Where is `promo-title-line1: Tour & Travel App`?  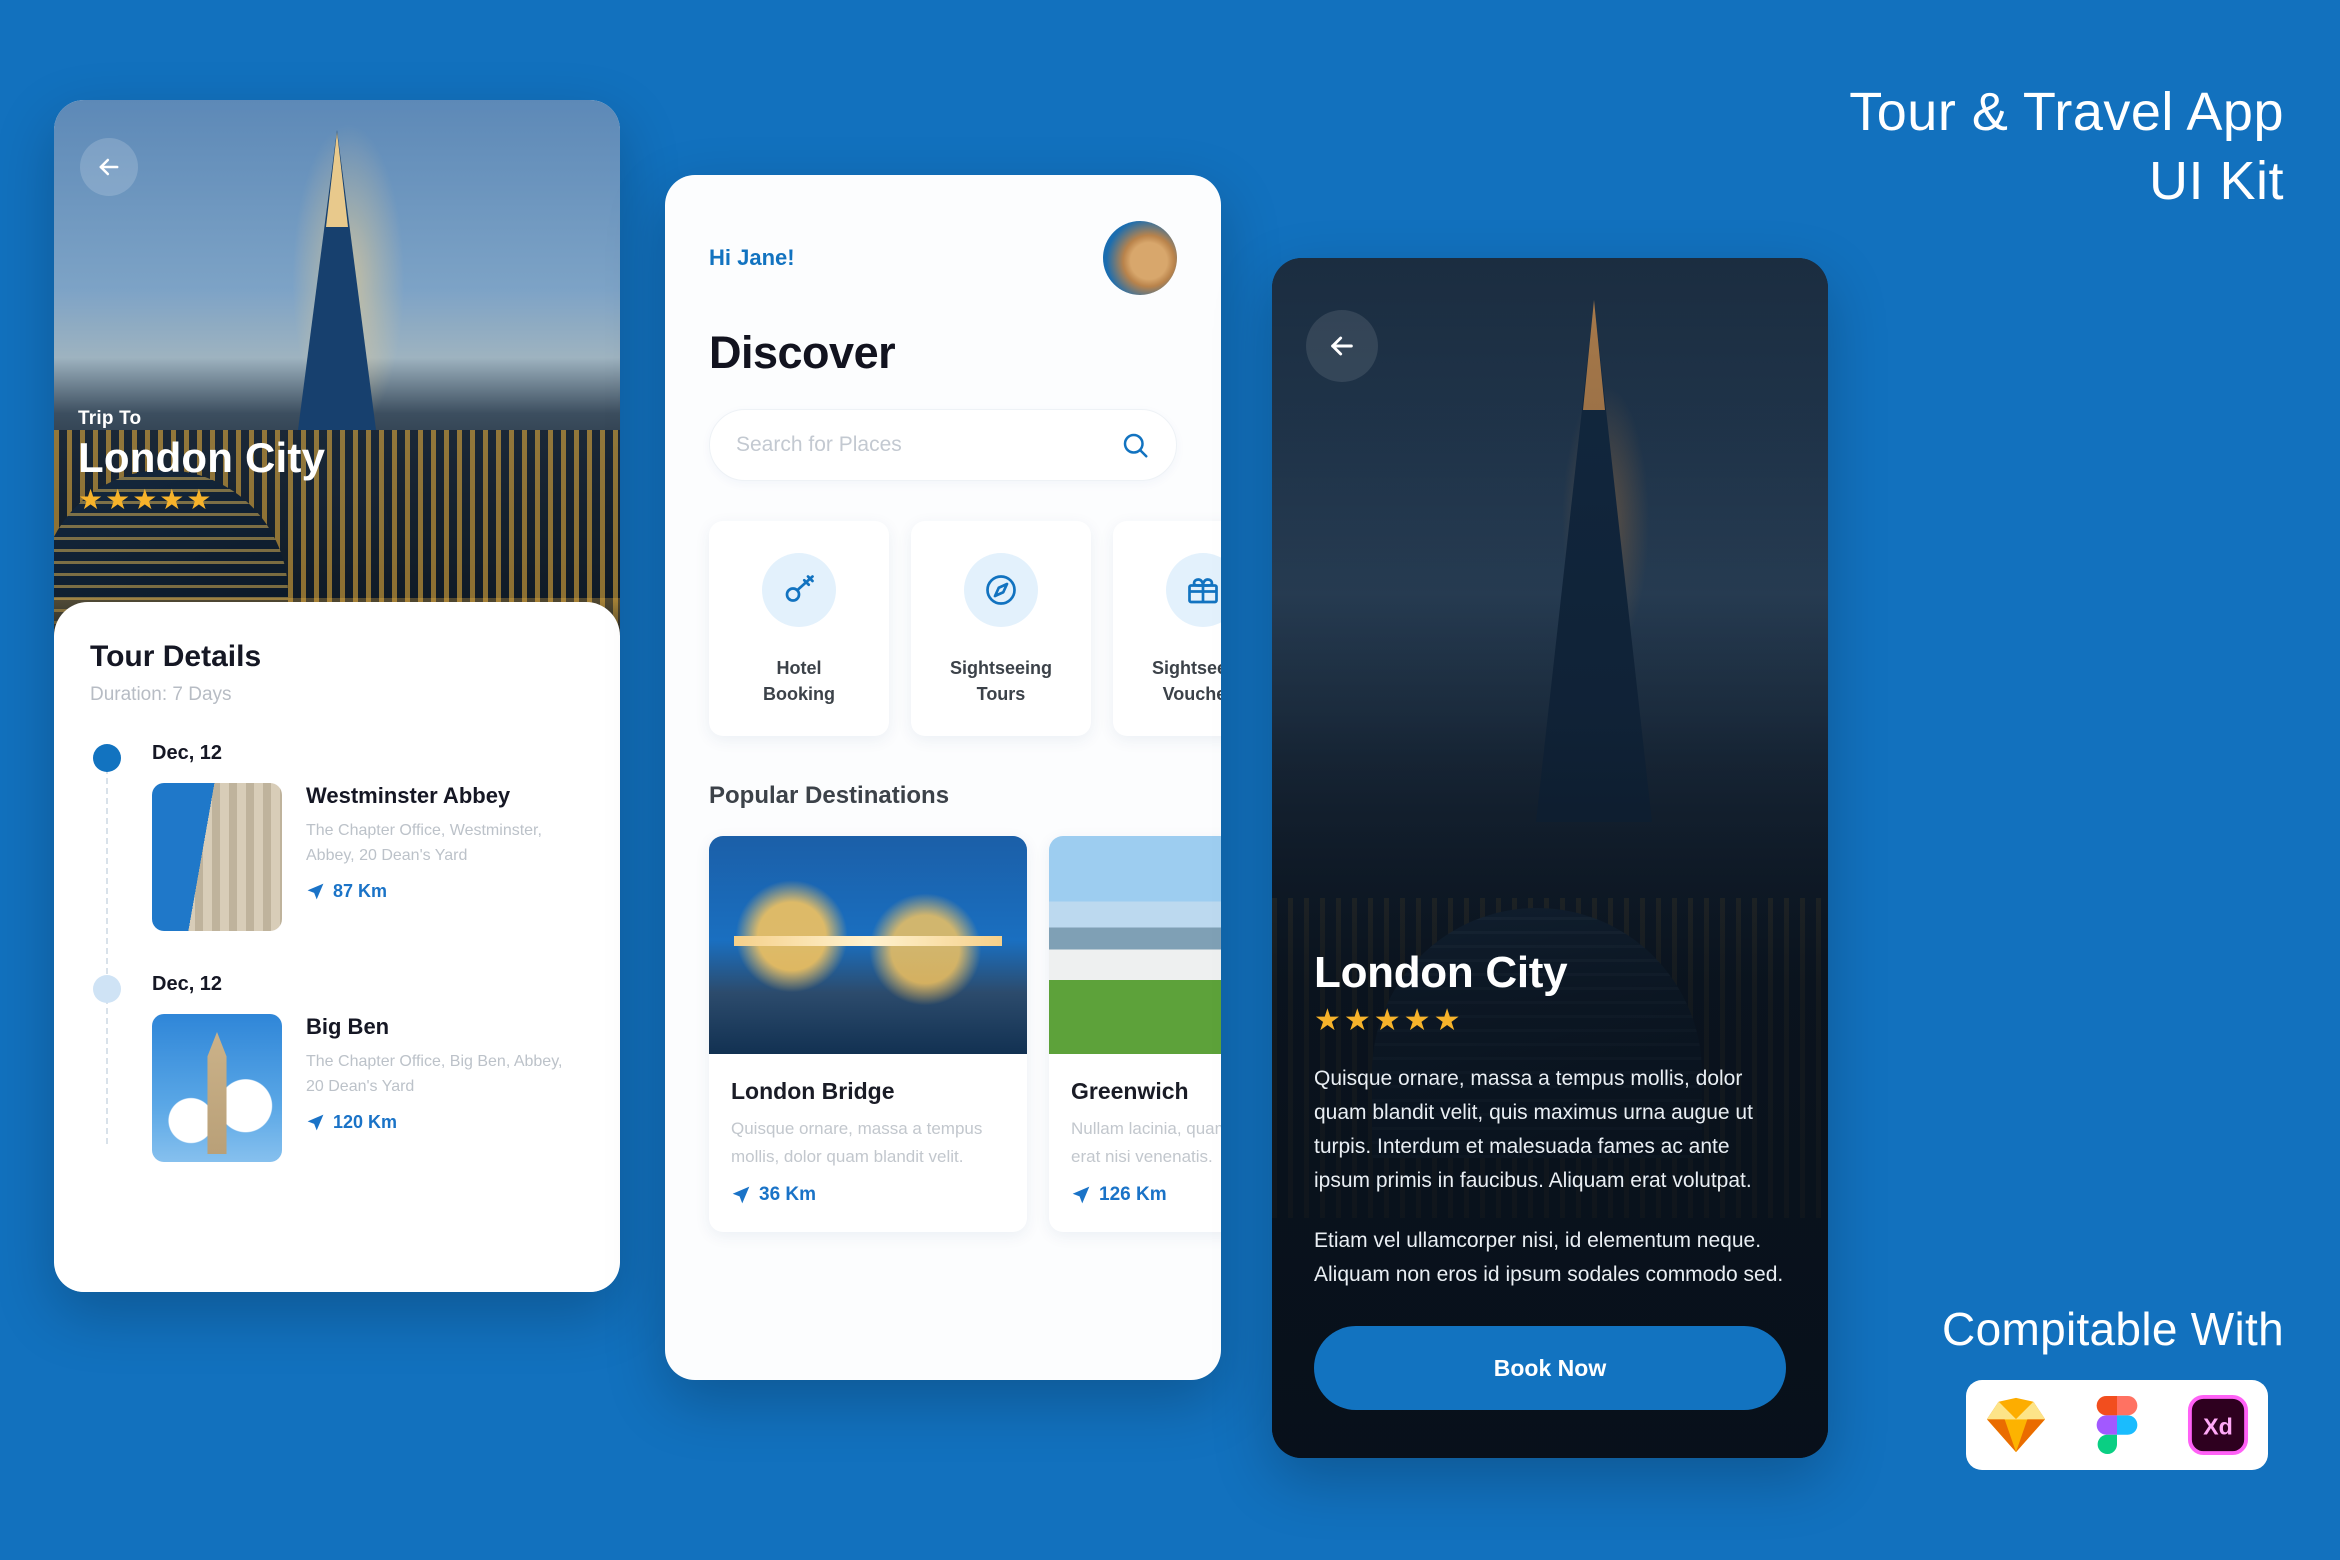 promo-title-line1: Tour & Travel App is located at coordinates (2066, 112).